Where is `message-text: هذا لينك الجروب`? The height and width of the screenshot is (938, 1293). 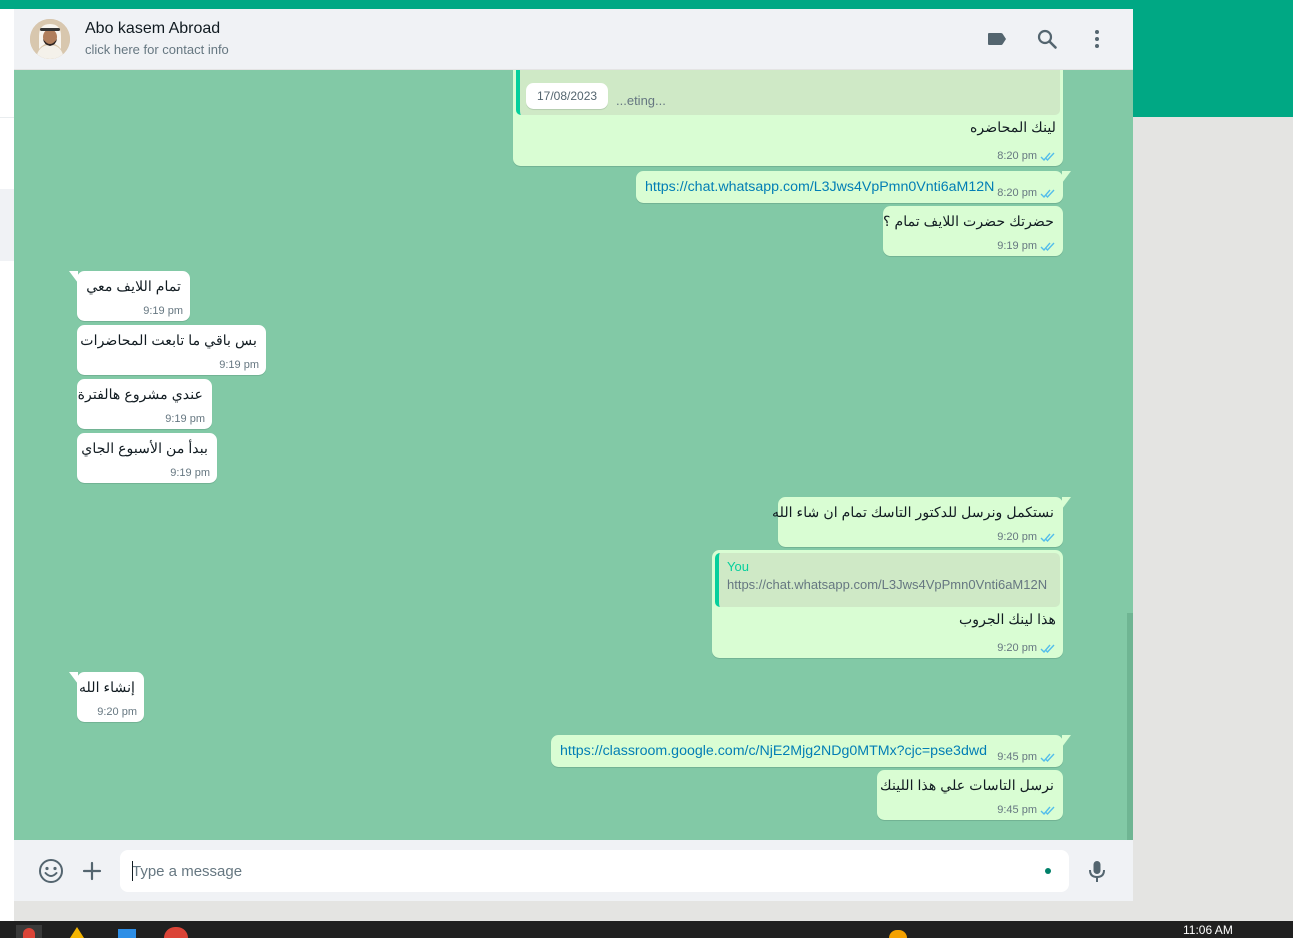 message-text: هذا لينك الجروب is located at coordinates (1007, 620).